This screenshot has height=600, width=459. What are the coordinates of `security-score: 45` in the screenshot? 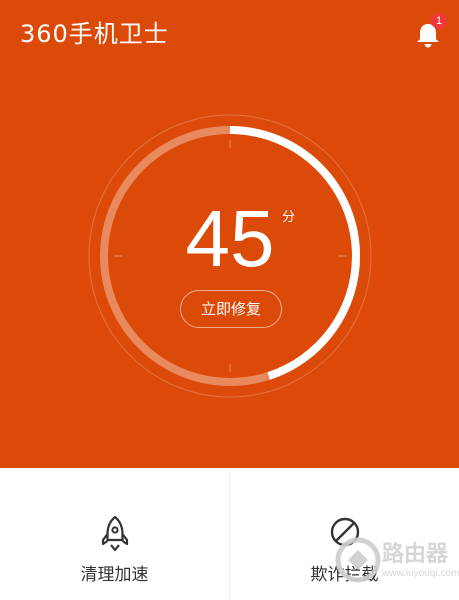 It's located at (230, 238).